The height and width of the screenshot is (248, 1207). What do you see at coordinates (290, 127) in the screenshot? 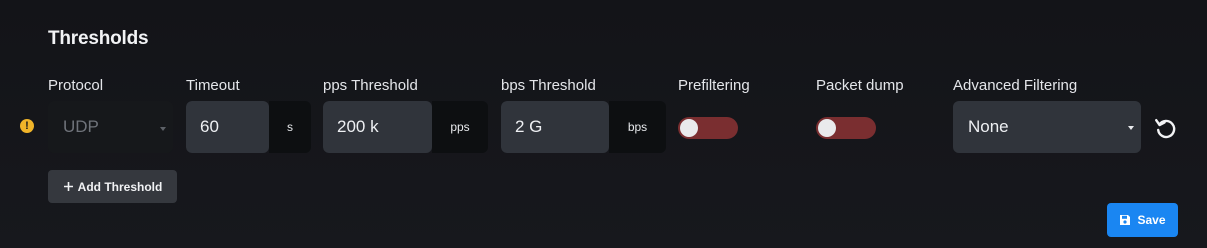
I see `timeout-unit: s` at bounding box center [290, 127].